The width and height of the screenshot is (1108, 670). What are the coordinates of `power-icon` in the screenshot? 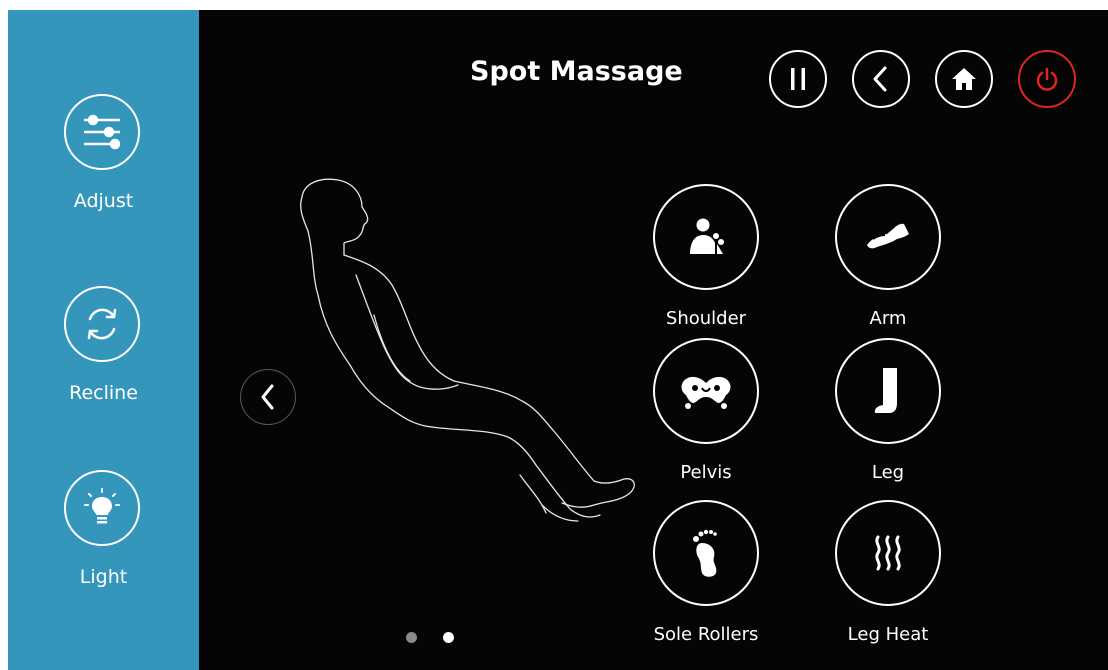 It's located at (1047, 79).